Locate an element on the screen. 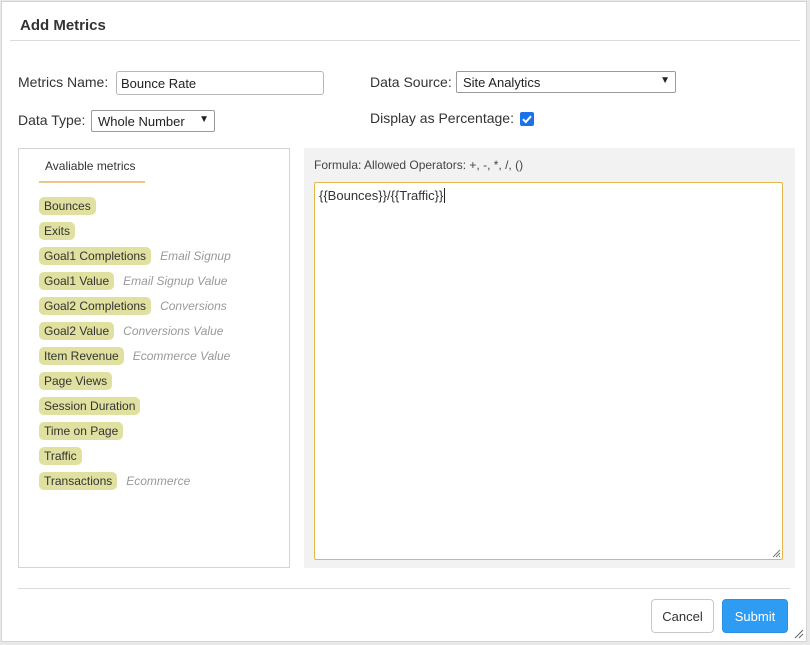 This screenshot has height=645, width=810. metric-chip: Transactions is located at coordinates (78, 481).